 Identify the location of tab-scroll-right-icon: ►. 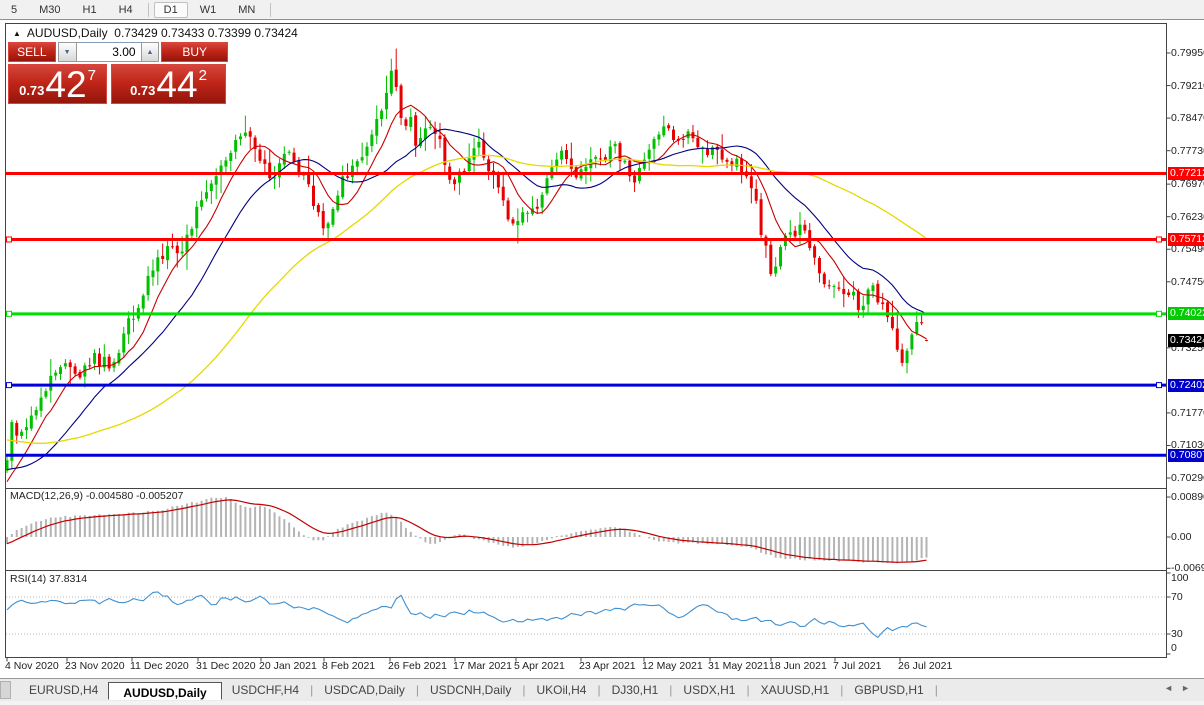
(1189, 688).